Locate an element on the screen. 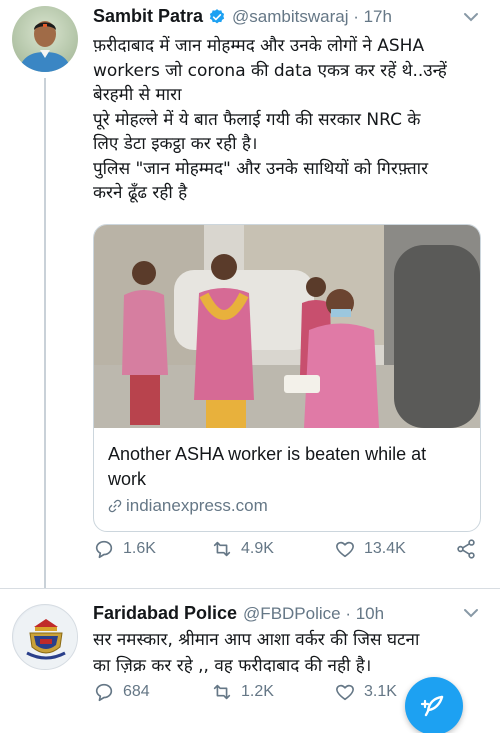 The image size is (500, 733). author-handle-time: @sambitswaraj · 17h is located at coordinates (312, 17).